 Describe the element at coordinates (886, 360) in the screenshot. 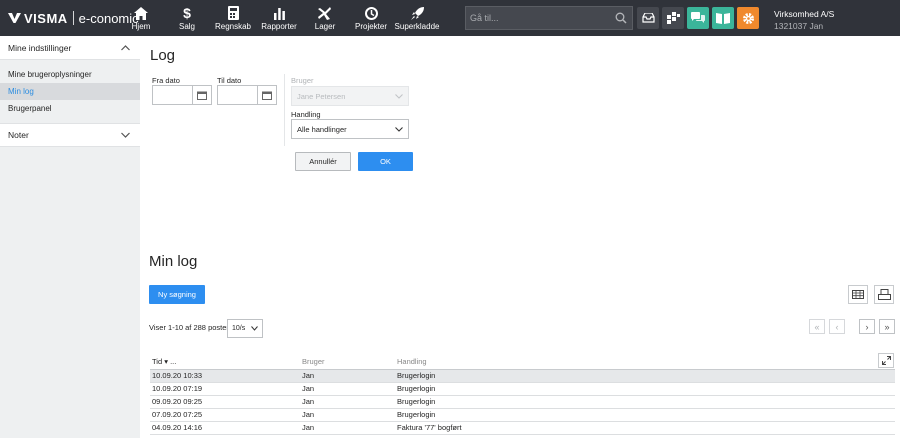

I see `expand-button` at that location.